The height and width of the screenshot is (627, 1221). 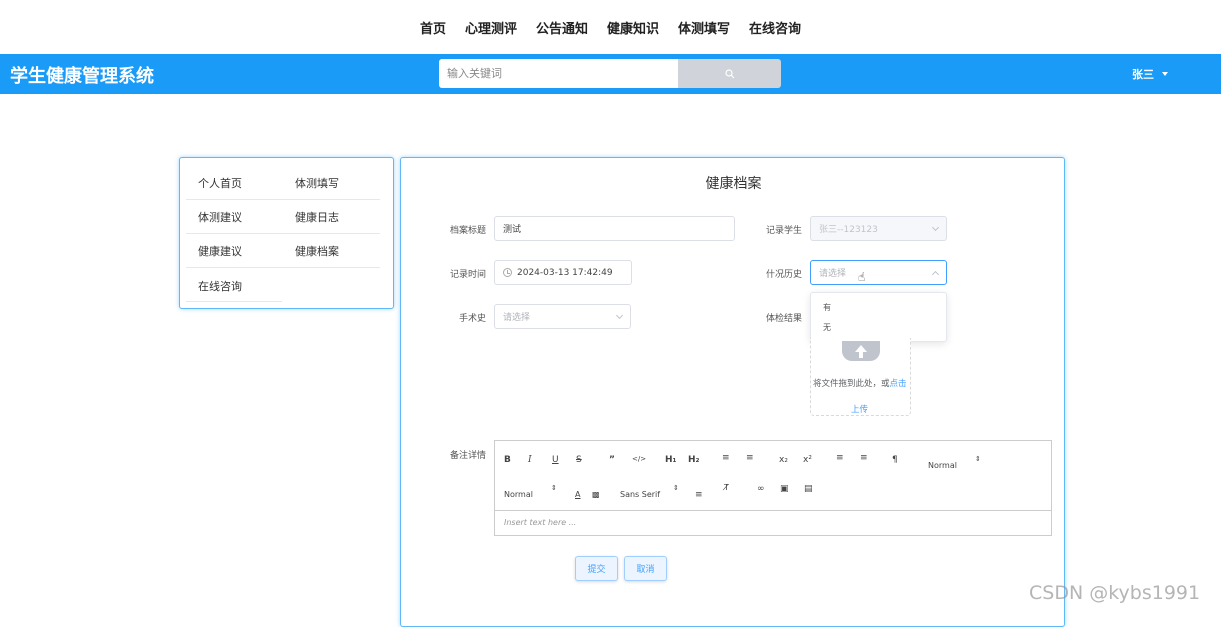 I want to click on surgery-label: 手术史, so click(x=472, y=319).